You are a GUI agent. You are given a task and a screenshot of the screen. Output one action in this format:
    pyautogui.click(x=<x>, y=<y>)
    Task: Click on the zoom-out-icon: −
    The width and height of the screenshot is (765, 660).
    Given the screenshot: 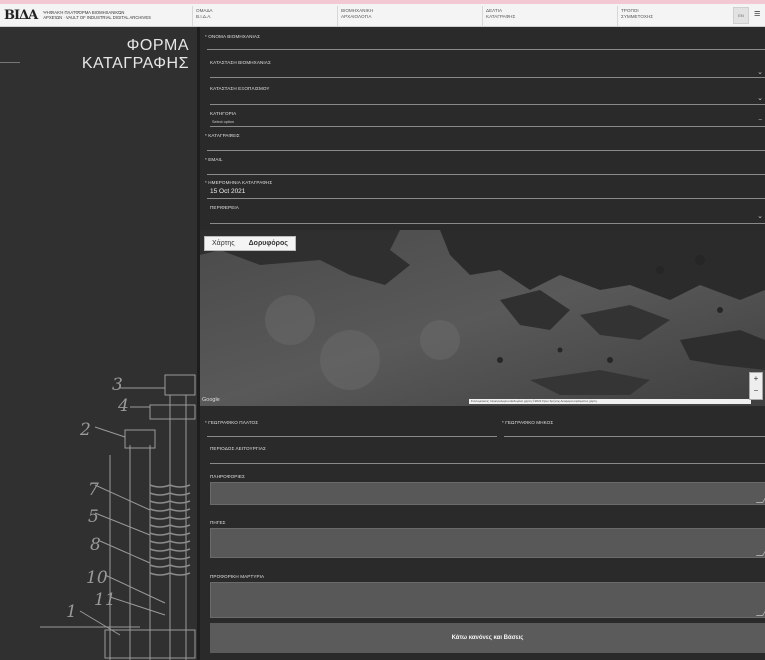 What is the action you would take?
    pyautogui.click(x=756, y=391)
    